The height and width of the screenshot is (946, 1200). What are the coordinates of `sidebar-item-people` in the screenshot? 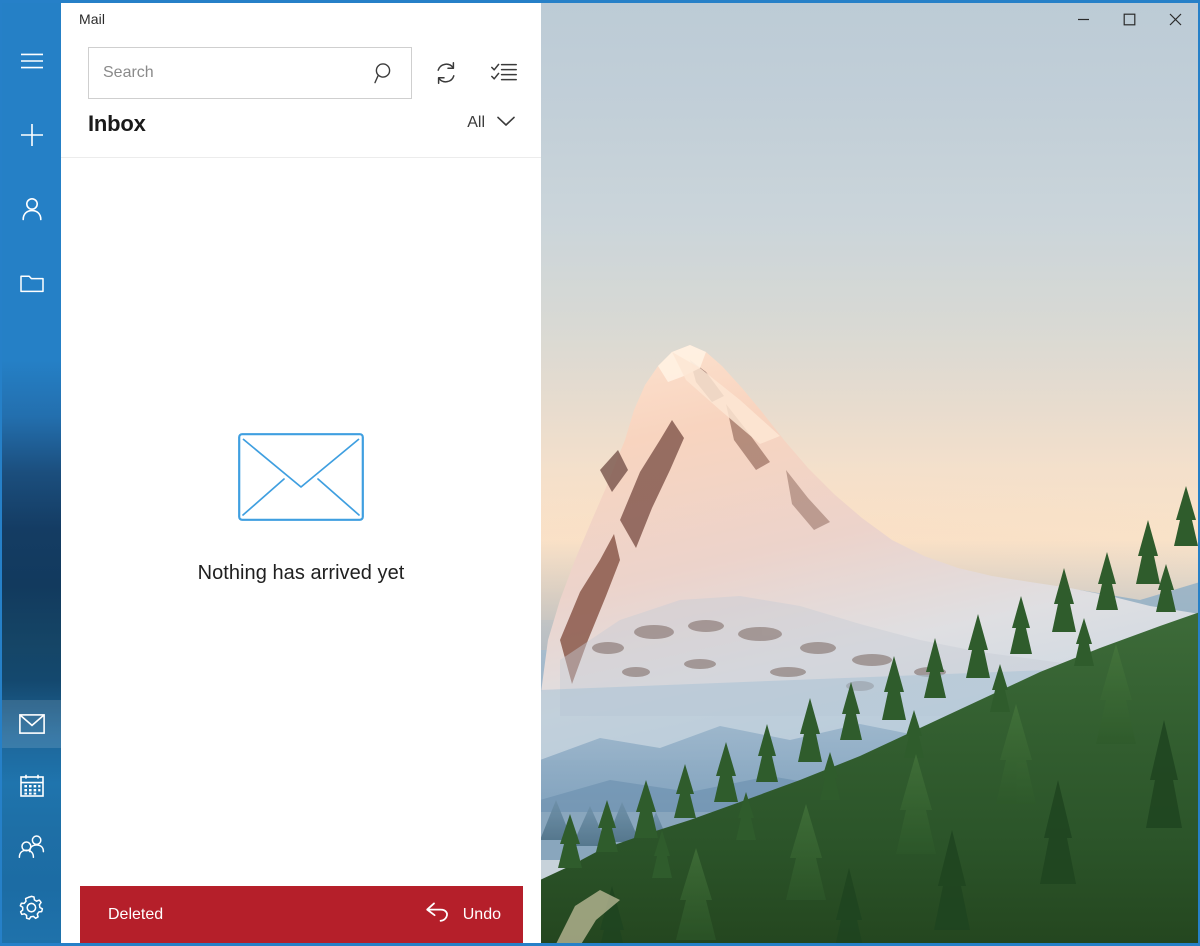 It's located at (31, 846).